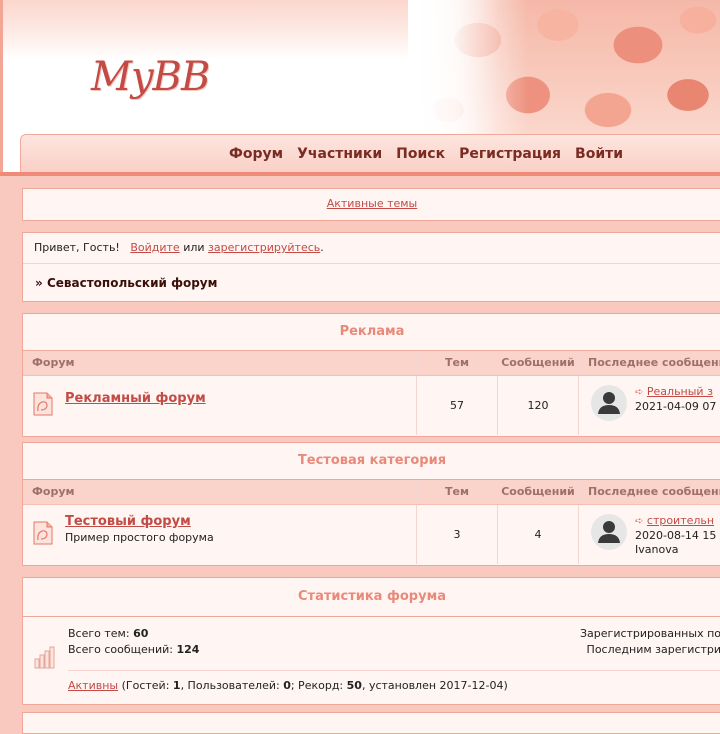 The image size is (720, 734). I want to click on site-logo: MyBB, so click(150, 77).